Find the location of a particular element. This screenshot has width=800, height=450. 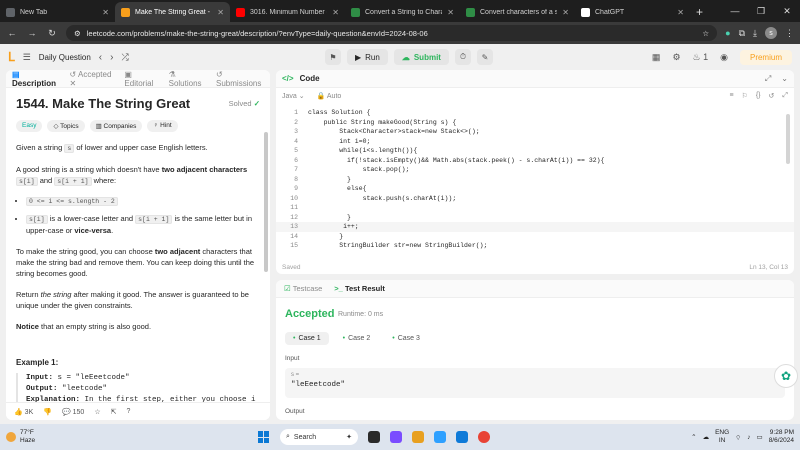

code-line: 11 is located at coordinates (535, 208).